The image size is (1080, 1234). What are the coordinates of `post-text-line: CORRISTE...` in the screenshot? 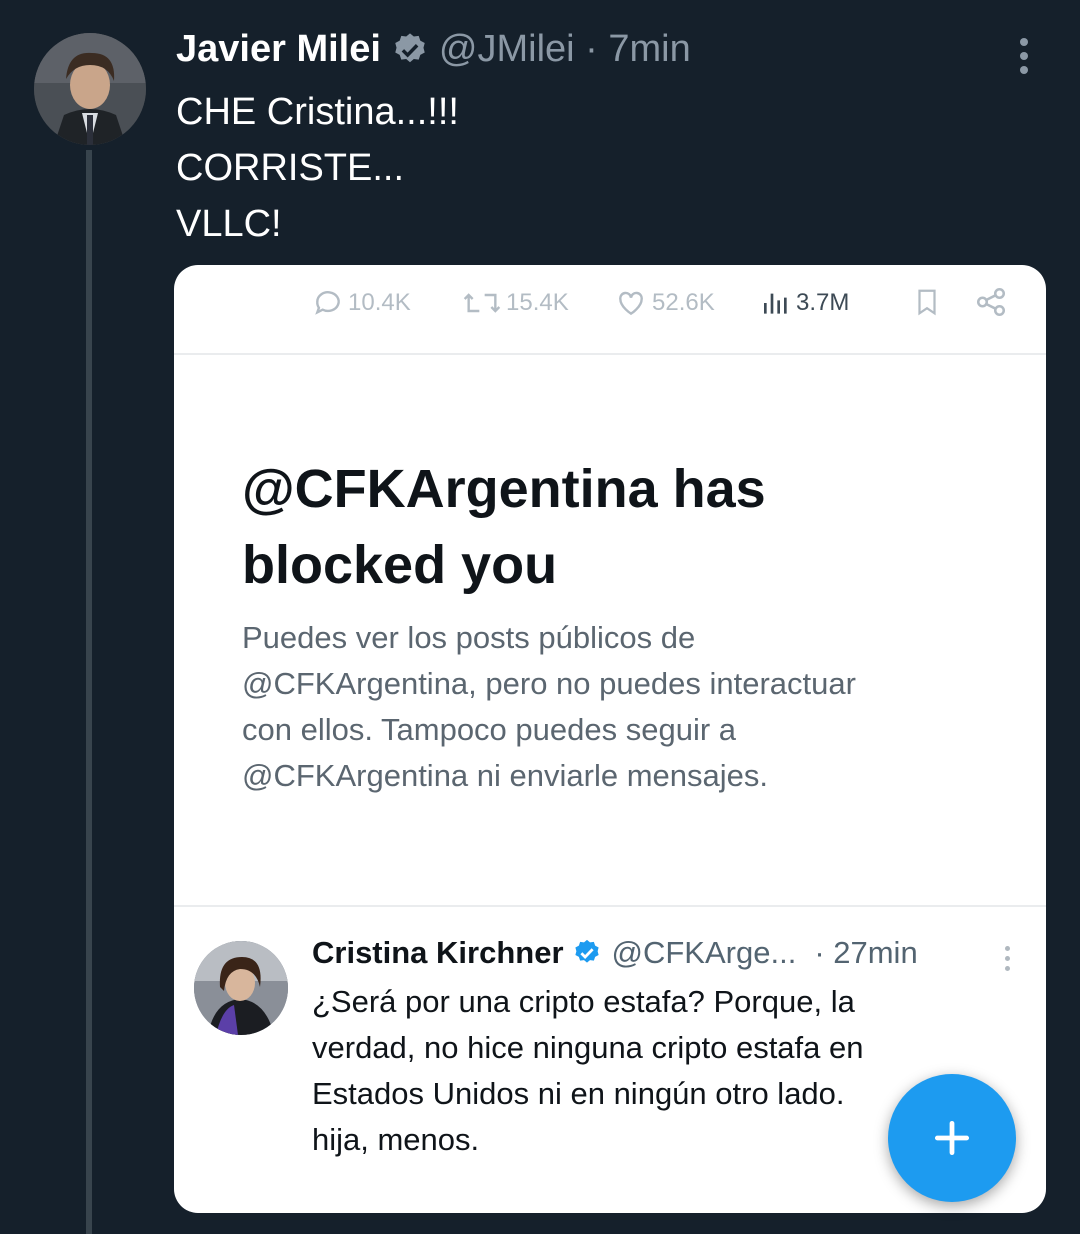 It's located at (290, 168).